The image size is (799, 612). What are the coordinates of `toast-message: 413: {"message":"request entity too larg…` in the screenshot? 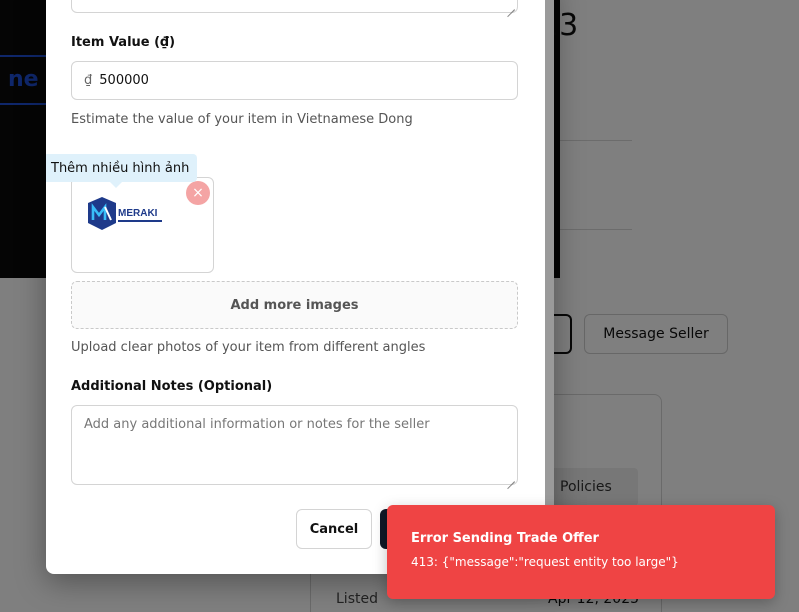 It's located at (545, 562).